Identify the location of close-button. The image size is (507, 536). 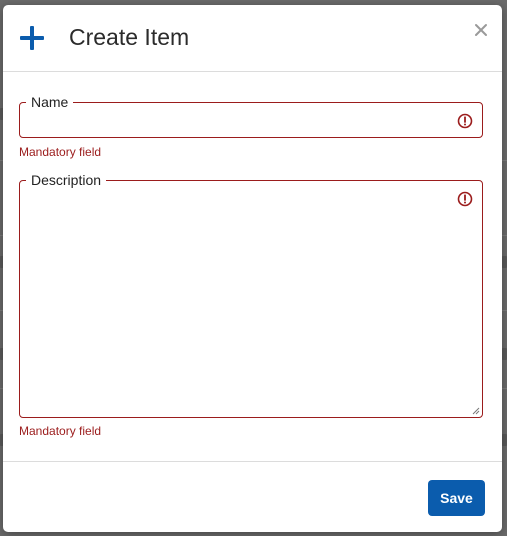
(481, 30).